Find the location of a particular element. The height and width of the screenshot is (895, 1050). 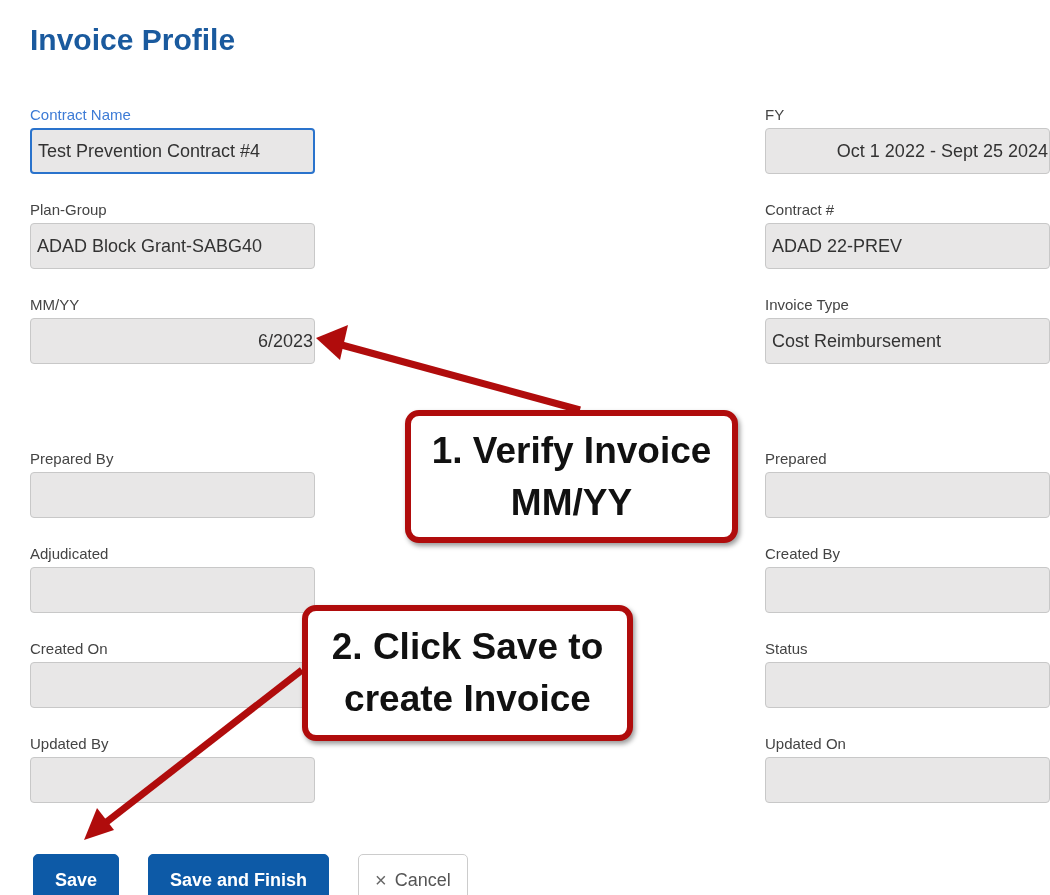

field-label: Updated By is located at coordinates (69, 744).